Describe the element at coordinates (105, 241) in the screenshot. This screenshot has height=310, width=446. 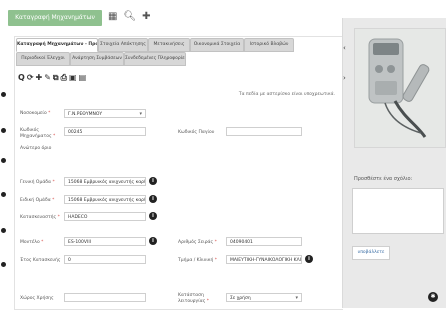
I see `model-input: ES-100VIII` at that location.